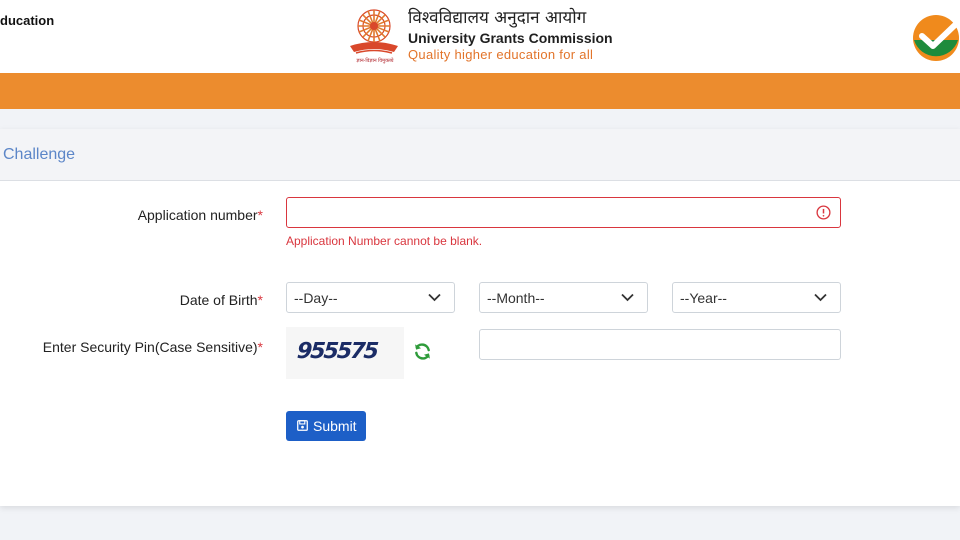  I want to click on submit-button: Submit, so click(326, 426).